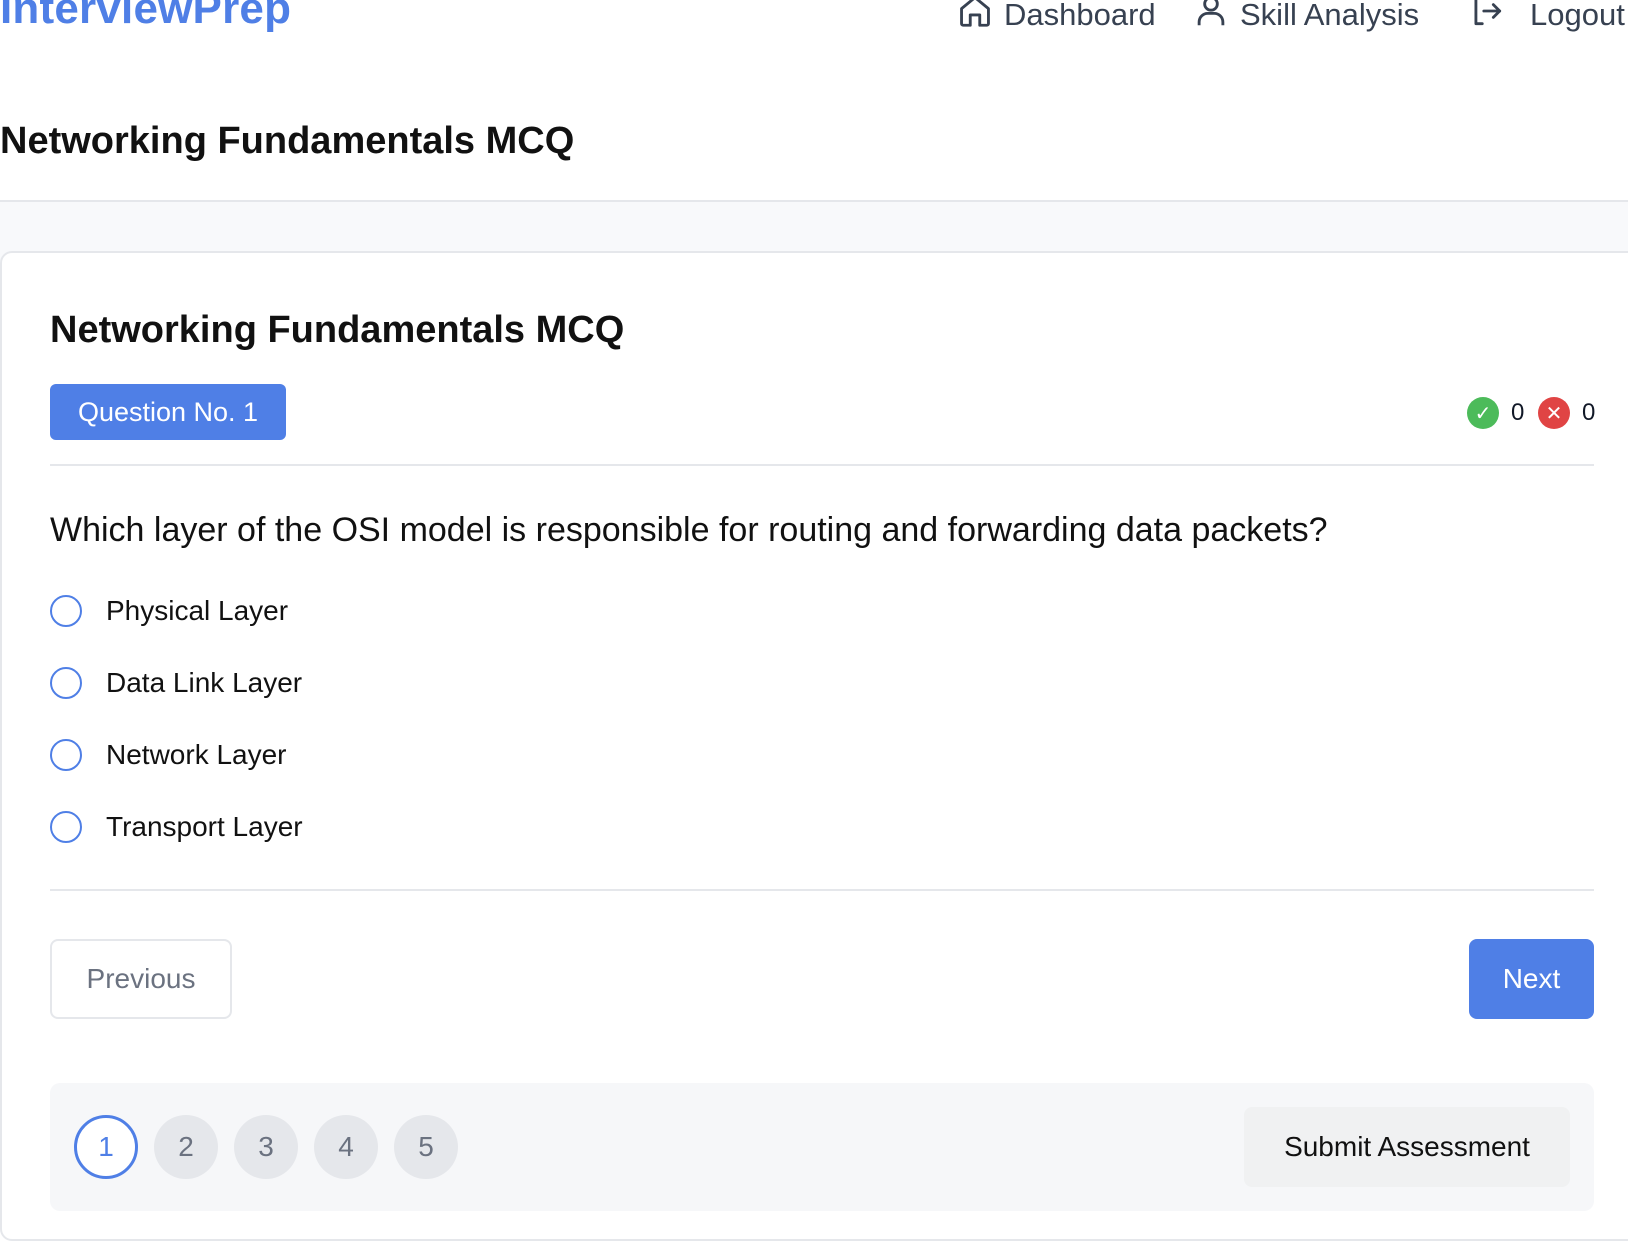  What do you see at coordinates (1211, 19) in the screenshot?
I see `user-icon` at bounding box center [1211, 19].